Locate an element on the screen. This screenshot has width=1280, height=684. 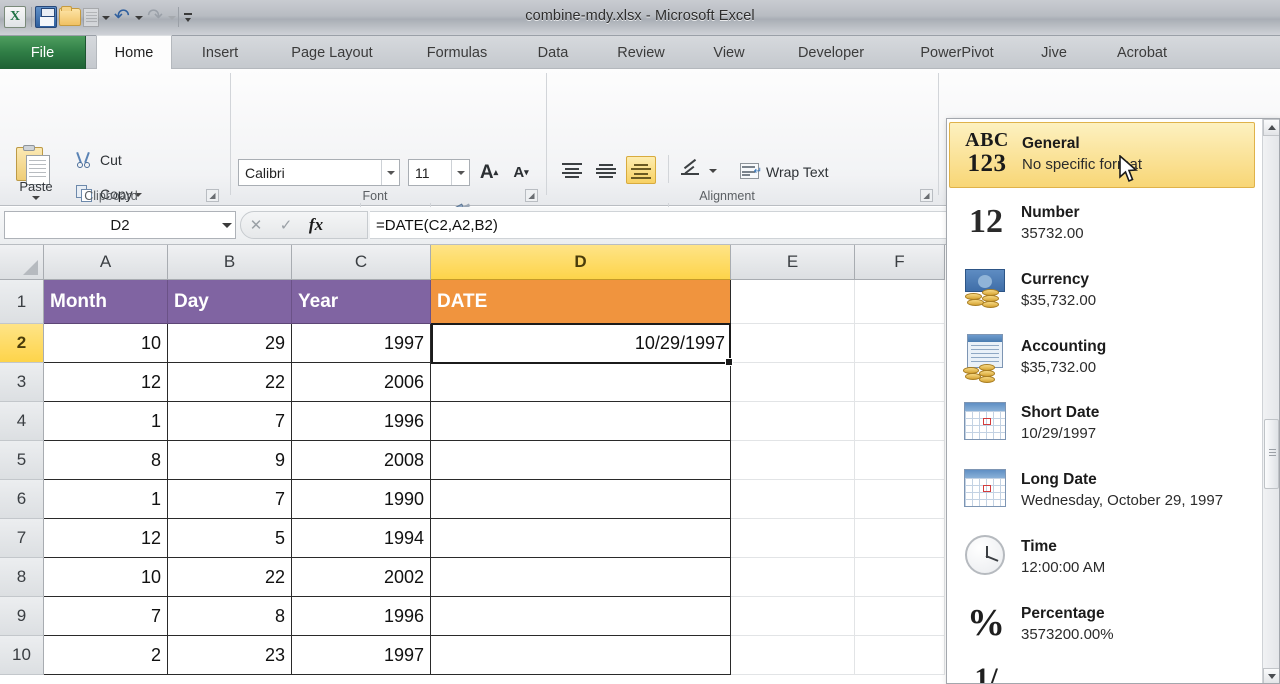
column-header-a: A is located at coordinates (106, 262).